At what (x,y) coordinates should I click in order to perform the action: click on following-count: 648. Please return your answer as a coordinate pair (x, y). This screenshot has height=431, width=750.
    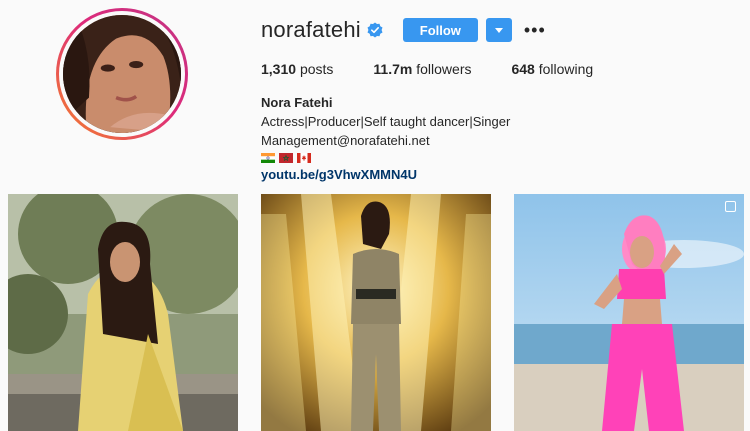
    Looking at the image, I should click on (523, 69).